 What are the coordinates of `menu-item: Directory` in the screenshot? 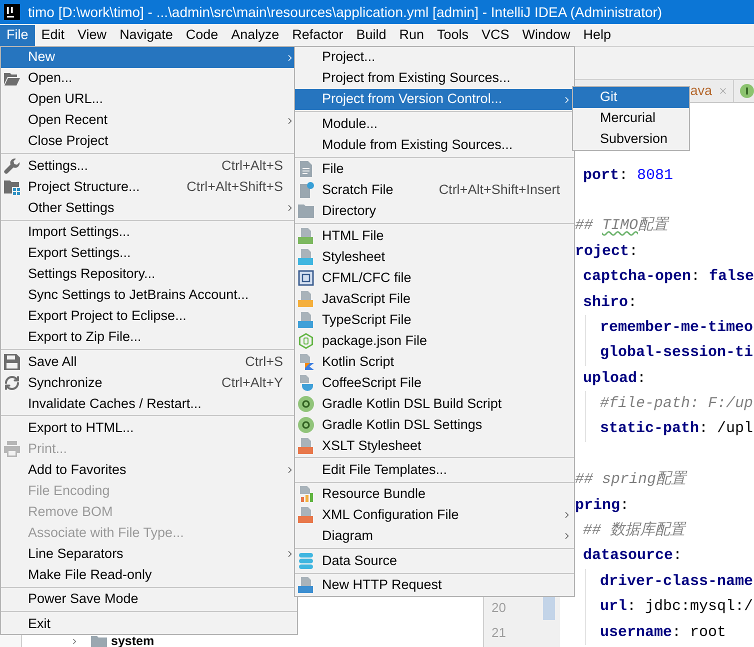 It's located at (434, 211).